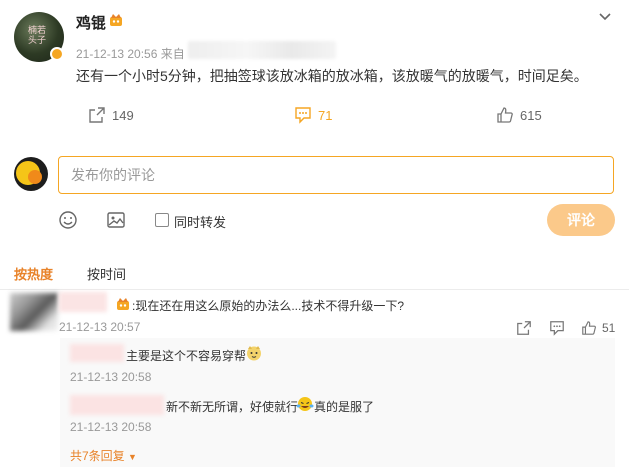 The image size is (629, 467). What do you see at coordinates (605, 17) in the screenshot?
I see `chevron-down-icon` at bounding box center [605, 17].